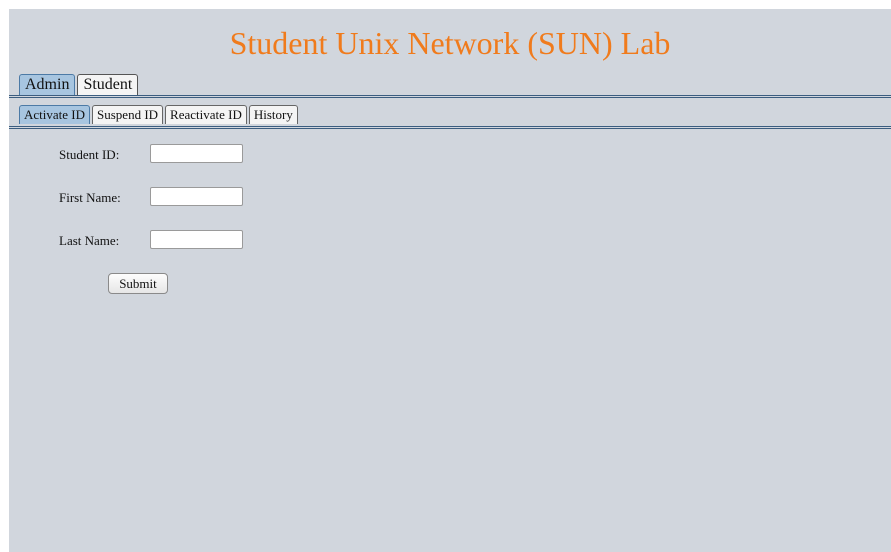 This screenshot has width=891, height=552. I want to click on page-title: Student Unix Network (SUN) Lab, so click(450, 43).